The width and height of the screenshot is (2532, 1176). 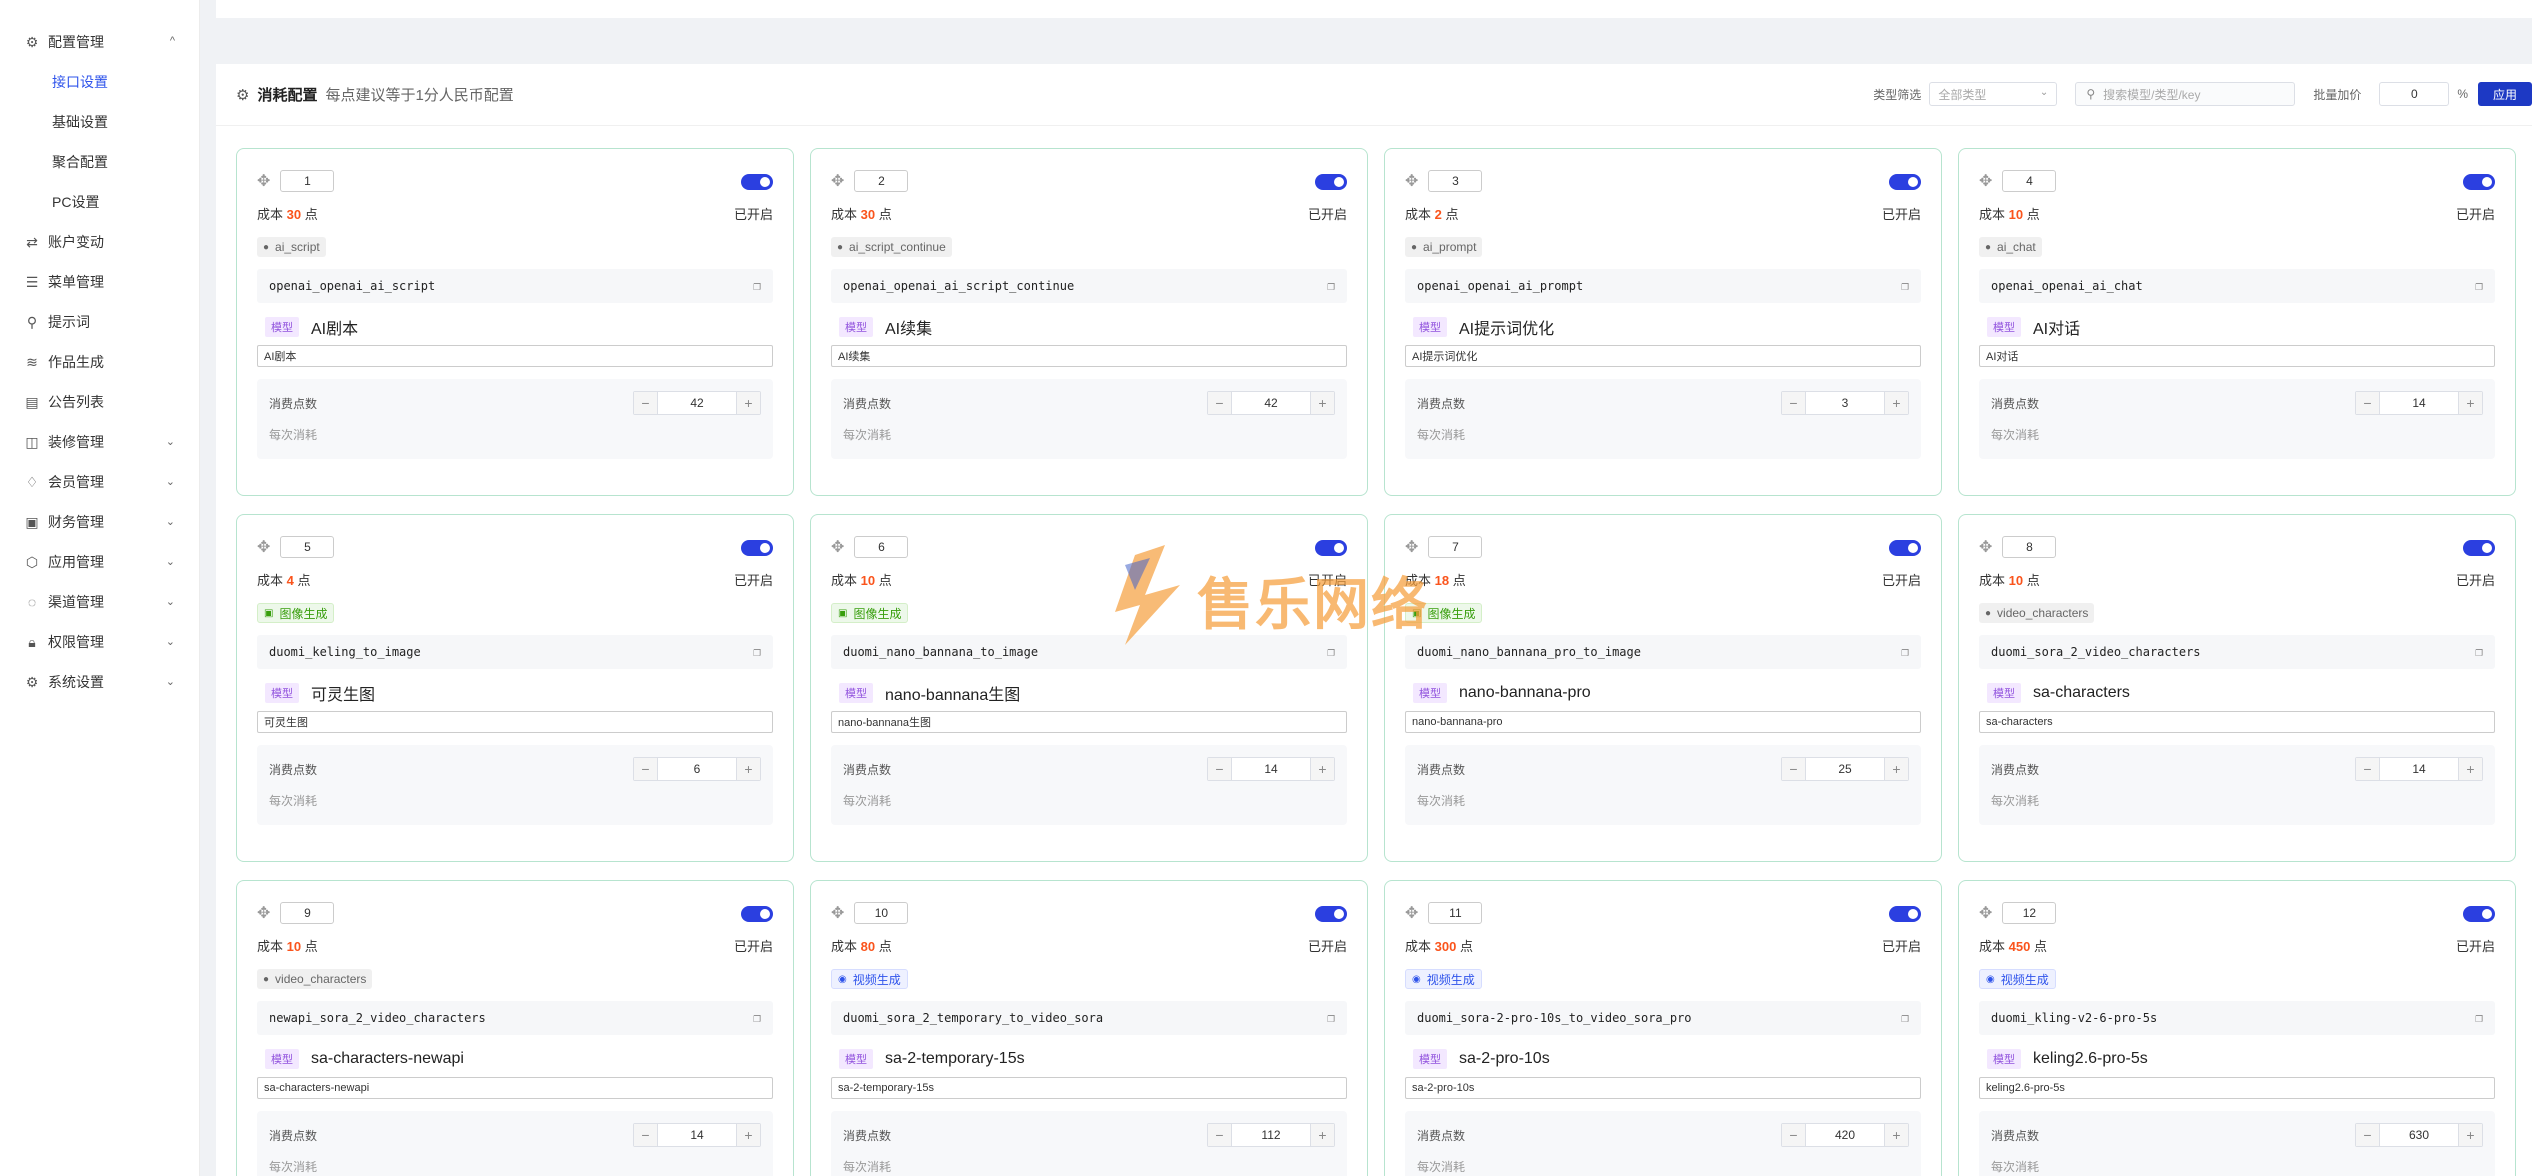 What do you see at coordinates (881, 913) in the screenshot?
I see `sort-index-input: 10` at bounding box center [881, 913].